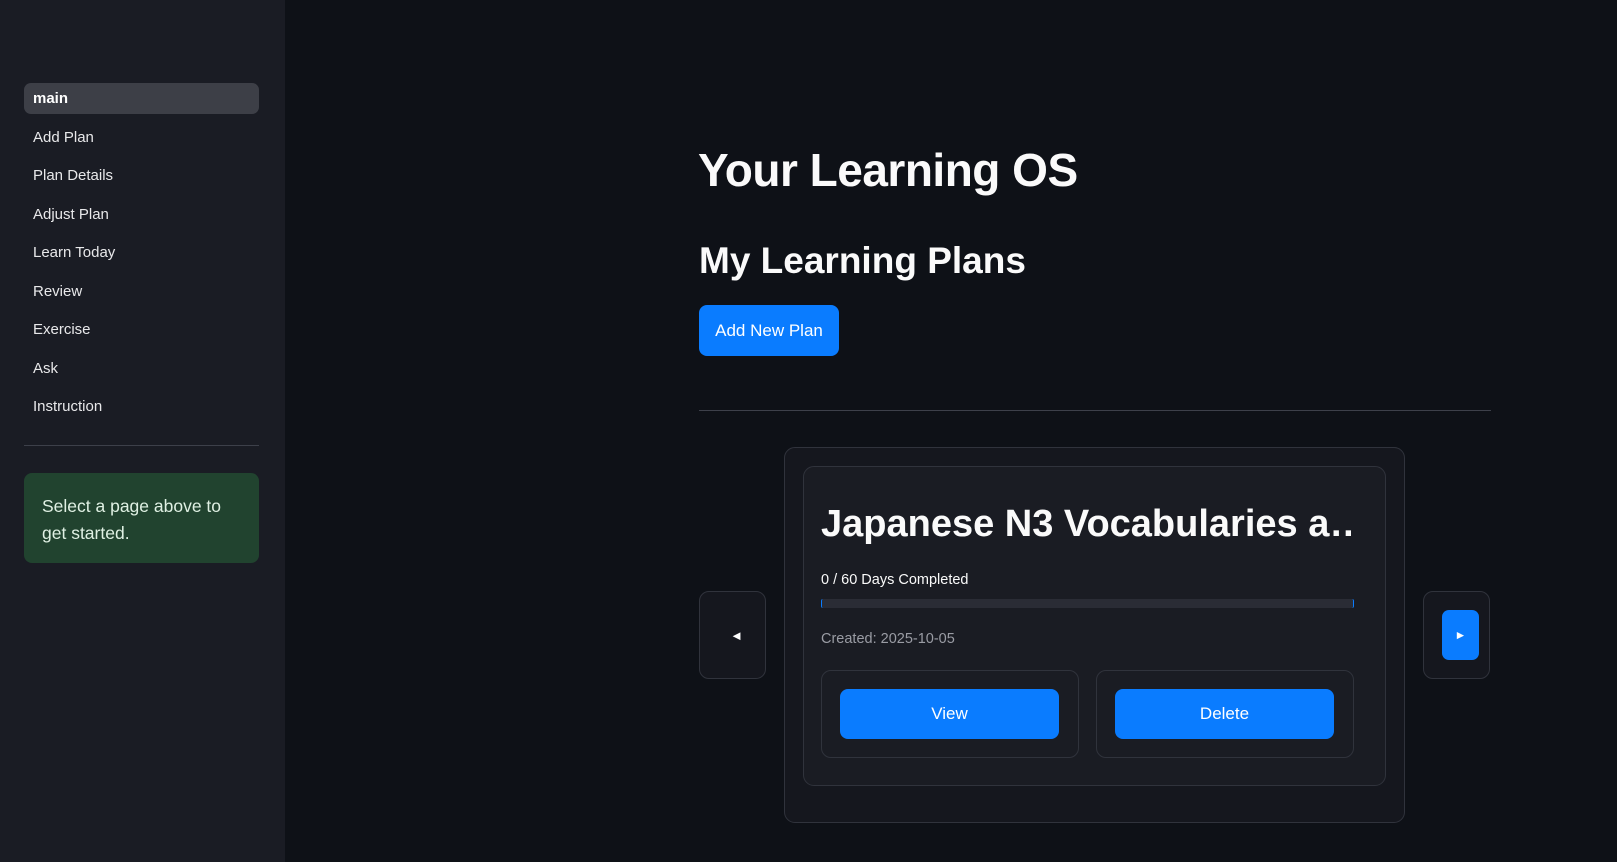 Image resolution: width=1617 pixels, height=862 pixels. I want to click on created-date: Created: 2025-10-05, so click(888, 639).